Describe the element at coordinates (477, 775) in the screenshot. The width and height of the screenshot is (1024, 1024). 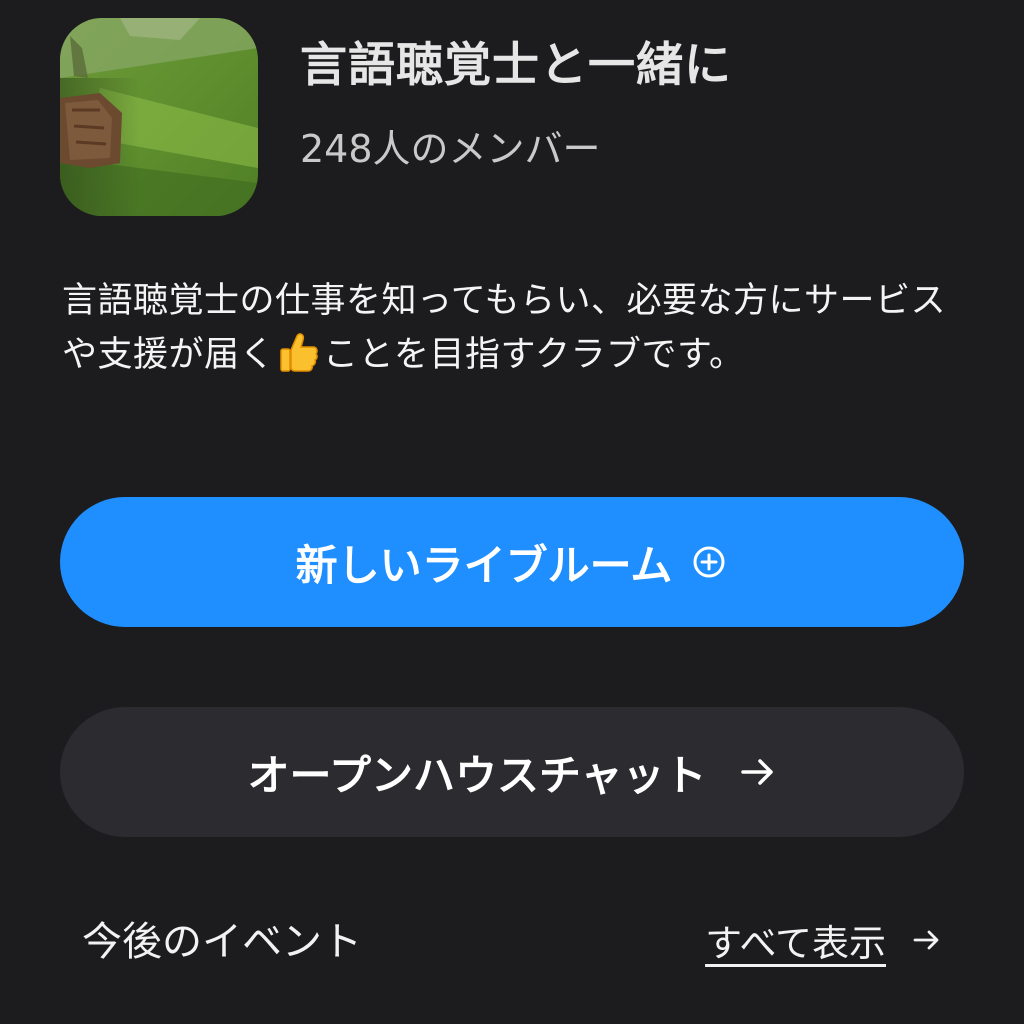
I see `open-house-chat-label: オープンハウスチャット` at that location.